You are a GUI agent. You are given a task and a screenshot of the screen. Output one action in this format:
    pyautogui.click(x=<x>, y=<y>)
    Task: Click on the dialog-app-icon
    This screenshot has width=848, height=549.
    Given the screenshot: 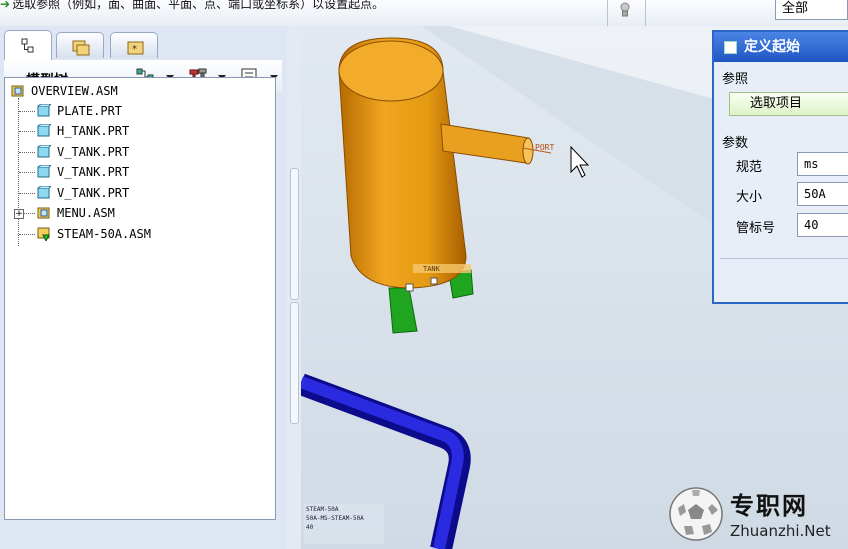 What is the action you would take?
    pyautogui.click(x=730, y=47)
    